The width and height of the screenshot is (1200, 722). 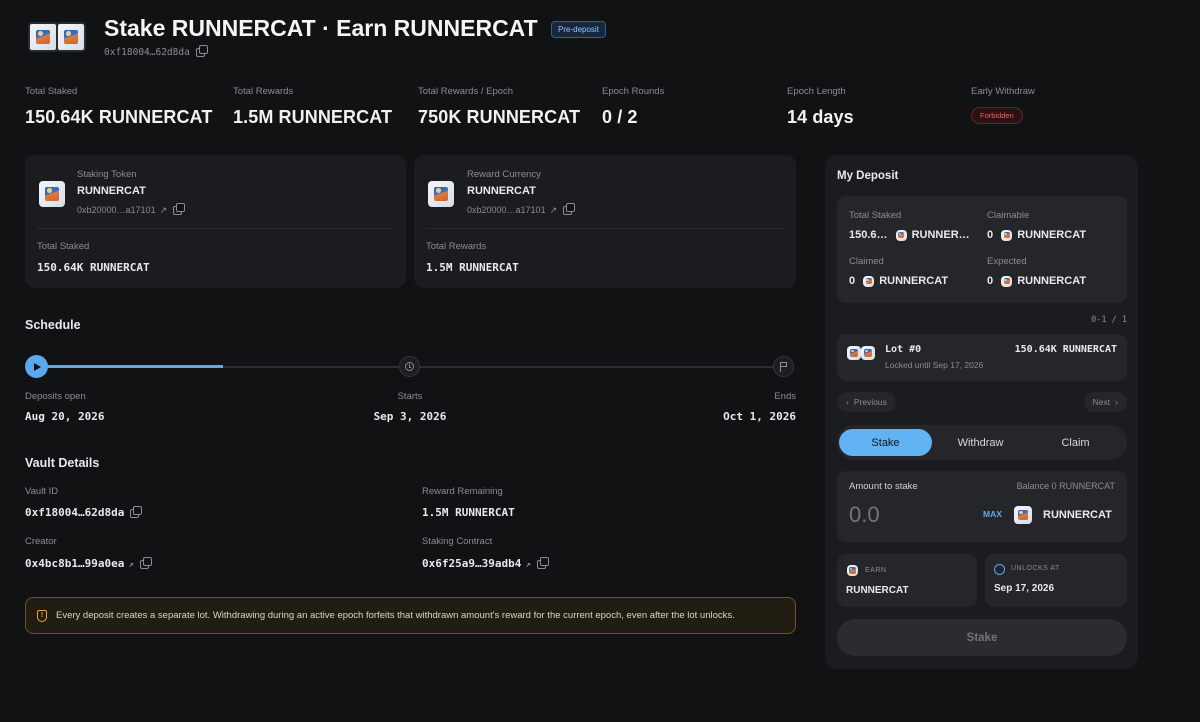 I want to click on token-address-text: 0xb20000…a17101, so click(x=506, y=210).